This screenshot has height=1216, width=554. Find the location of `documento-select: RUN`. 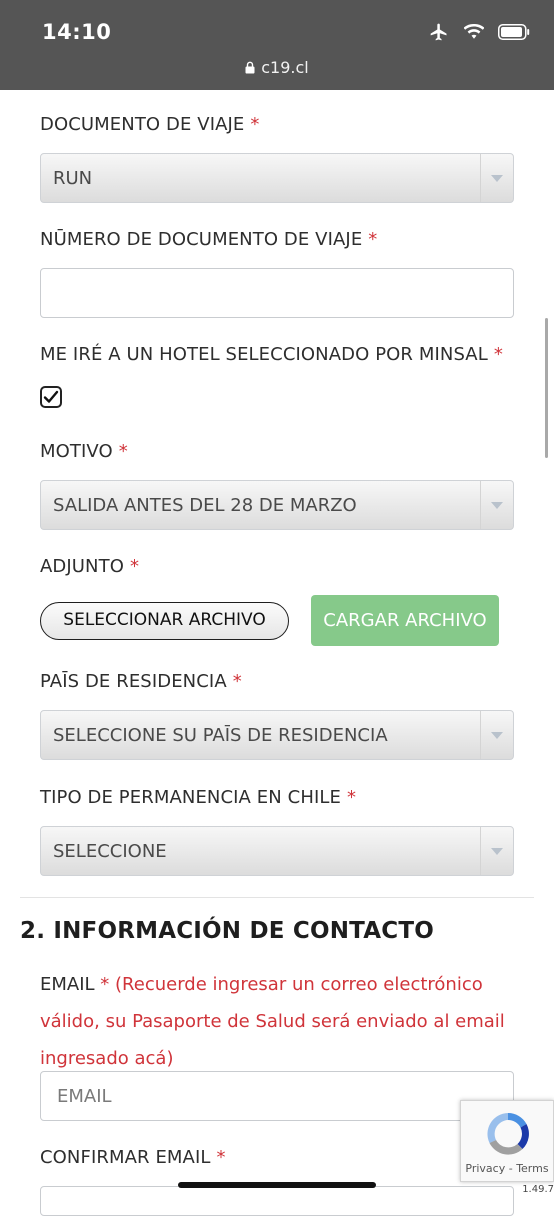

documento-select: RUN is located at coordinates (277, 178).